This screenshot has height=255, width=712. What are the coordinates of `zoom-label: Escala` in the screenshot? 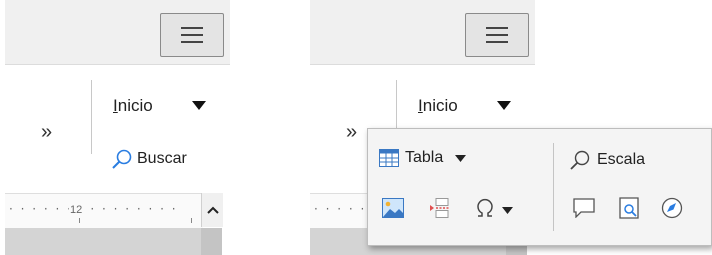 It's located at (621, 159).